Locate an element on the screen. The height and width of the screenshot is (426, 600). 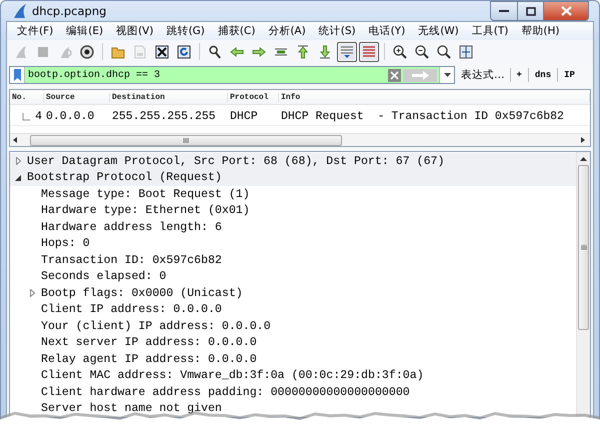
horizontal-scrollbar is located at coordinates (300, 139).